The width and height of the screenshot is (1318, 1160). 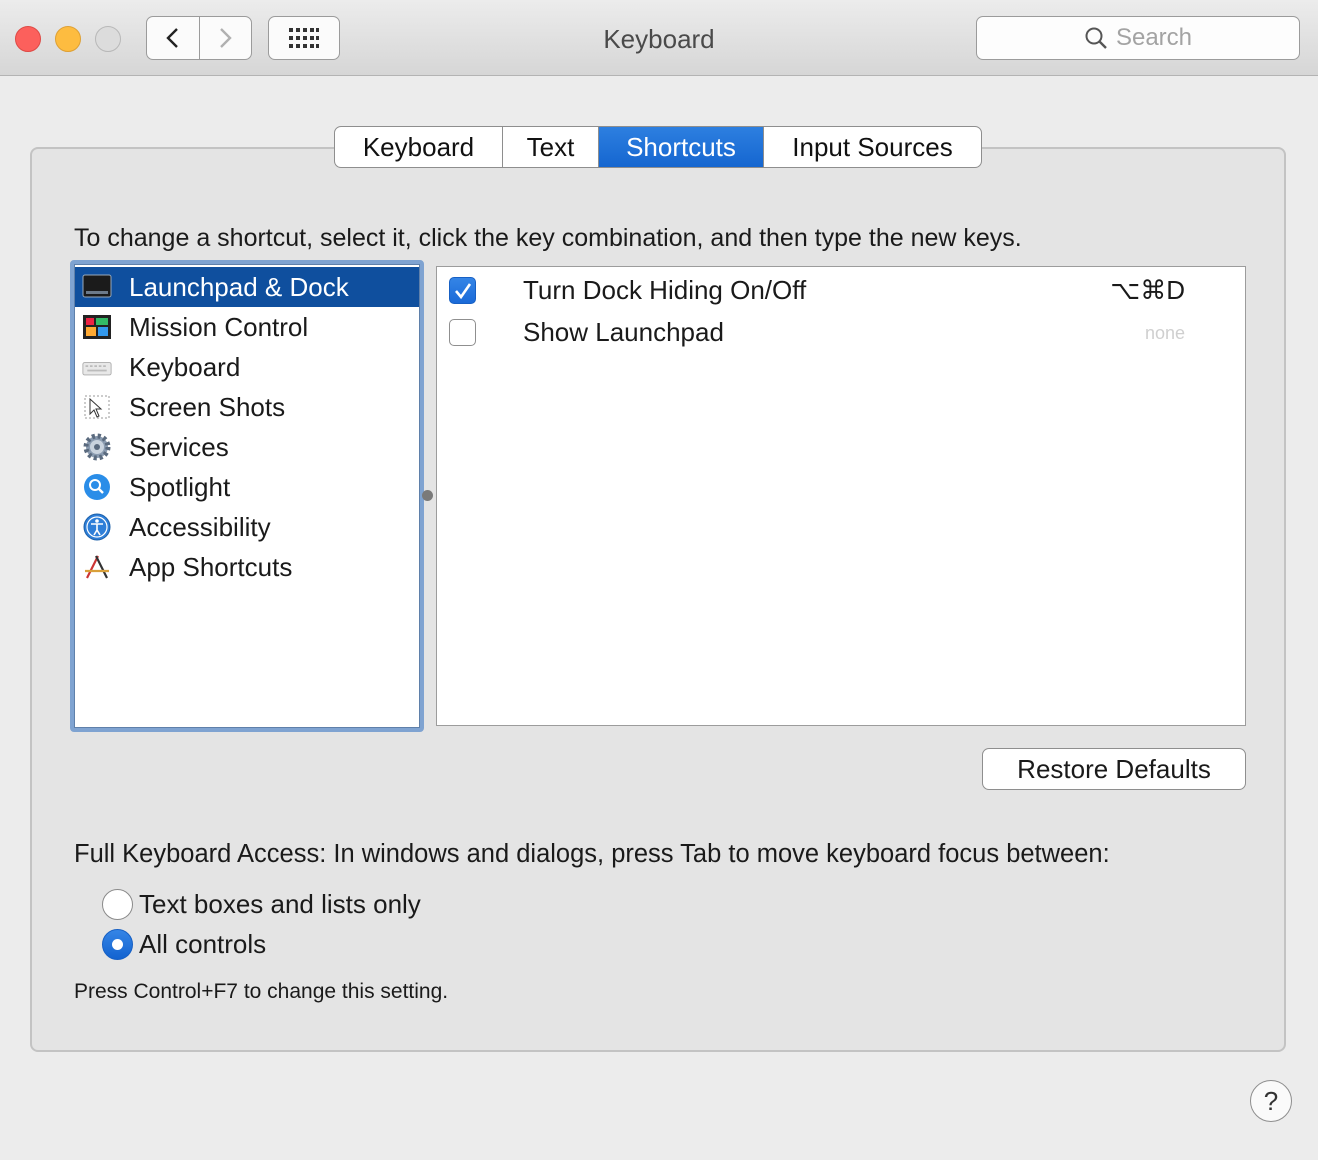 What do you see at coordinates (97, 407) in the screenshot?
I see `screenshots-icon` at bounding box center [97, 407].